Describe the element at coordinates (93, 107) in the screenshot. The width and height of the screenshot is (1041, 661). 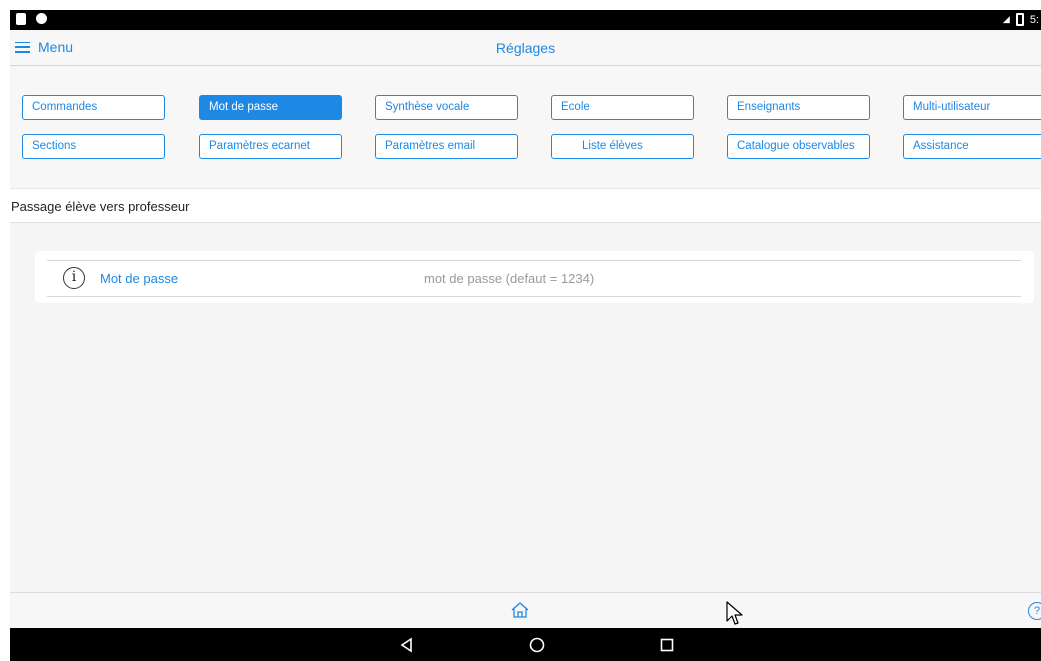
I see `tab-commandes: Commandes` at that location.